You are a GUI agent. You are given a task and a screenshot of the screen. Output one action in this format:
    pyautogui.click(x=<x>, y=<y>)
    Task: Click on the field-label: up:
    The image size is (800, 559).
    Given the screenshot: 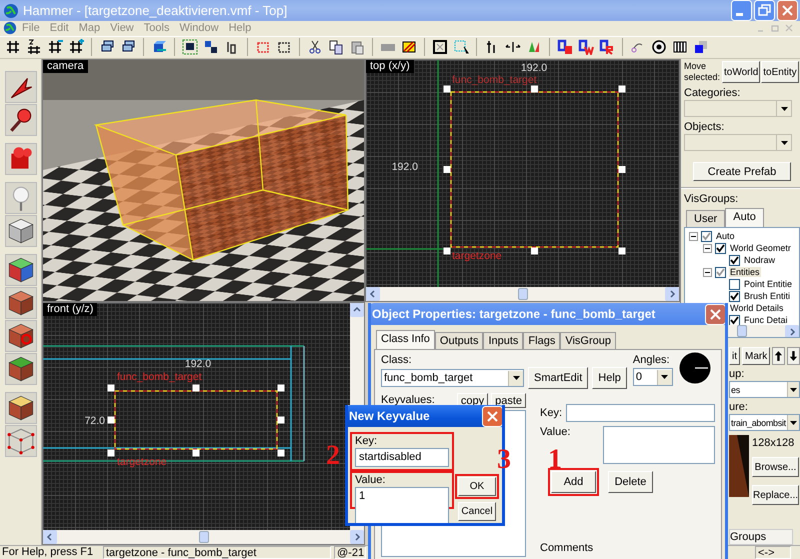 What is the action you would take?
    pyautogui.click(x=737, y=374)
    